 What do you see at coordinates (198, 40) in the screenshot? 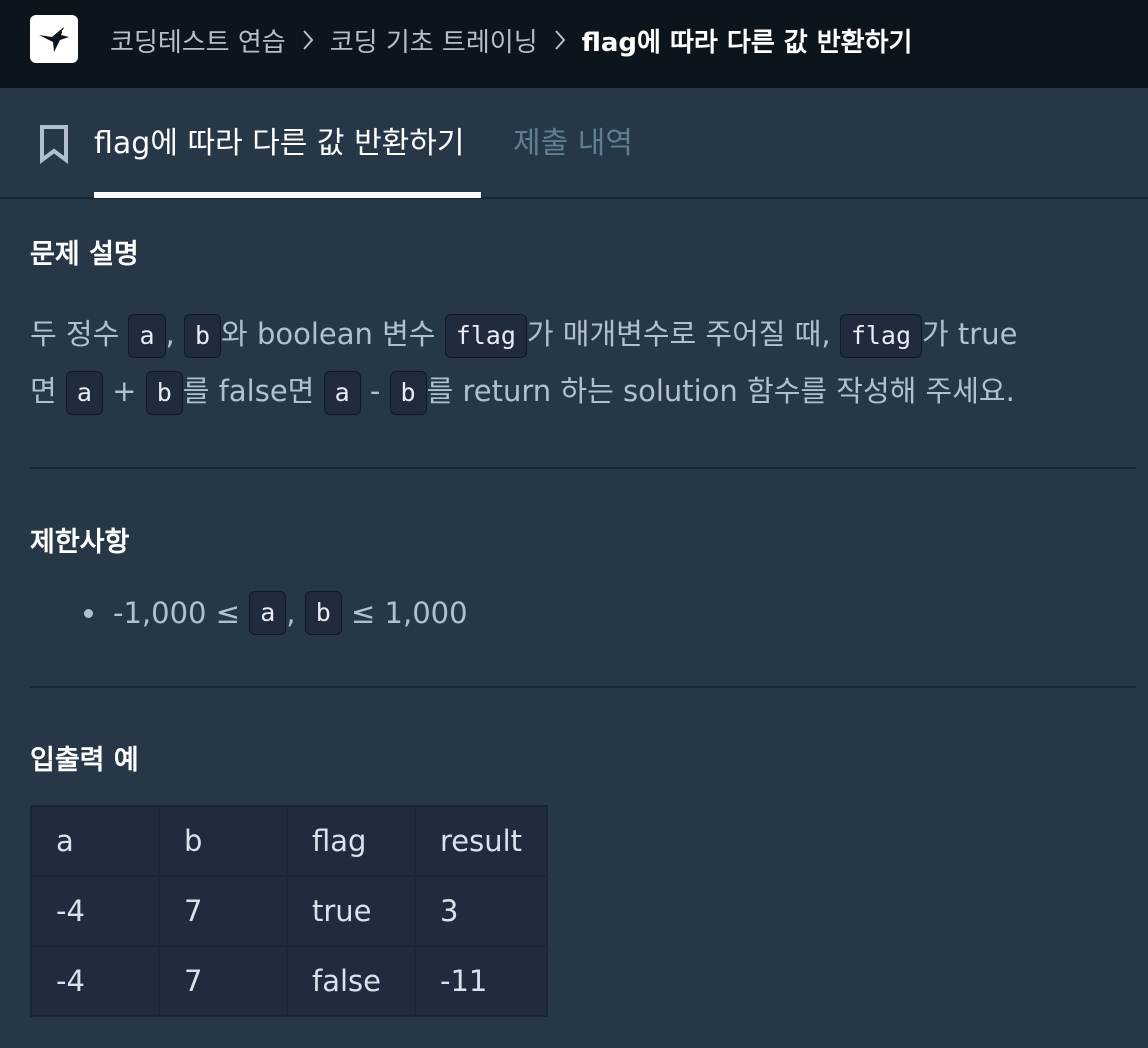
I see `breadcrumb-item-coding-test: 코딩테스트 연습` at bounding box center [198, 40].